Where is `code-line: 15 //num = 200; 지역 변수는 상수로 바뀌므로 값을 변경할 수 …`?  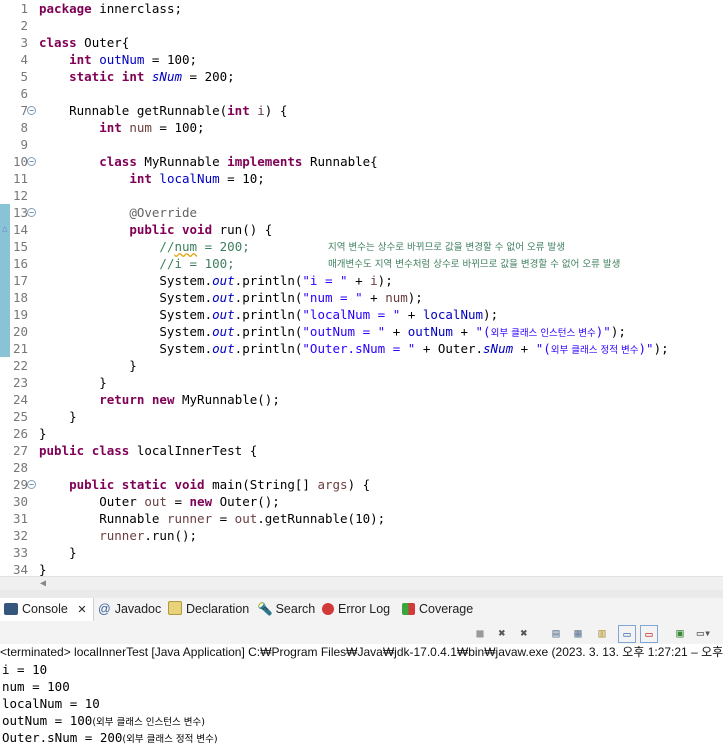 code-line: 15 //num = 200; 지역 변수는 상수로 바뀌므로 값을 변경할 수 … is located at coordinates (361, 246).